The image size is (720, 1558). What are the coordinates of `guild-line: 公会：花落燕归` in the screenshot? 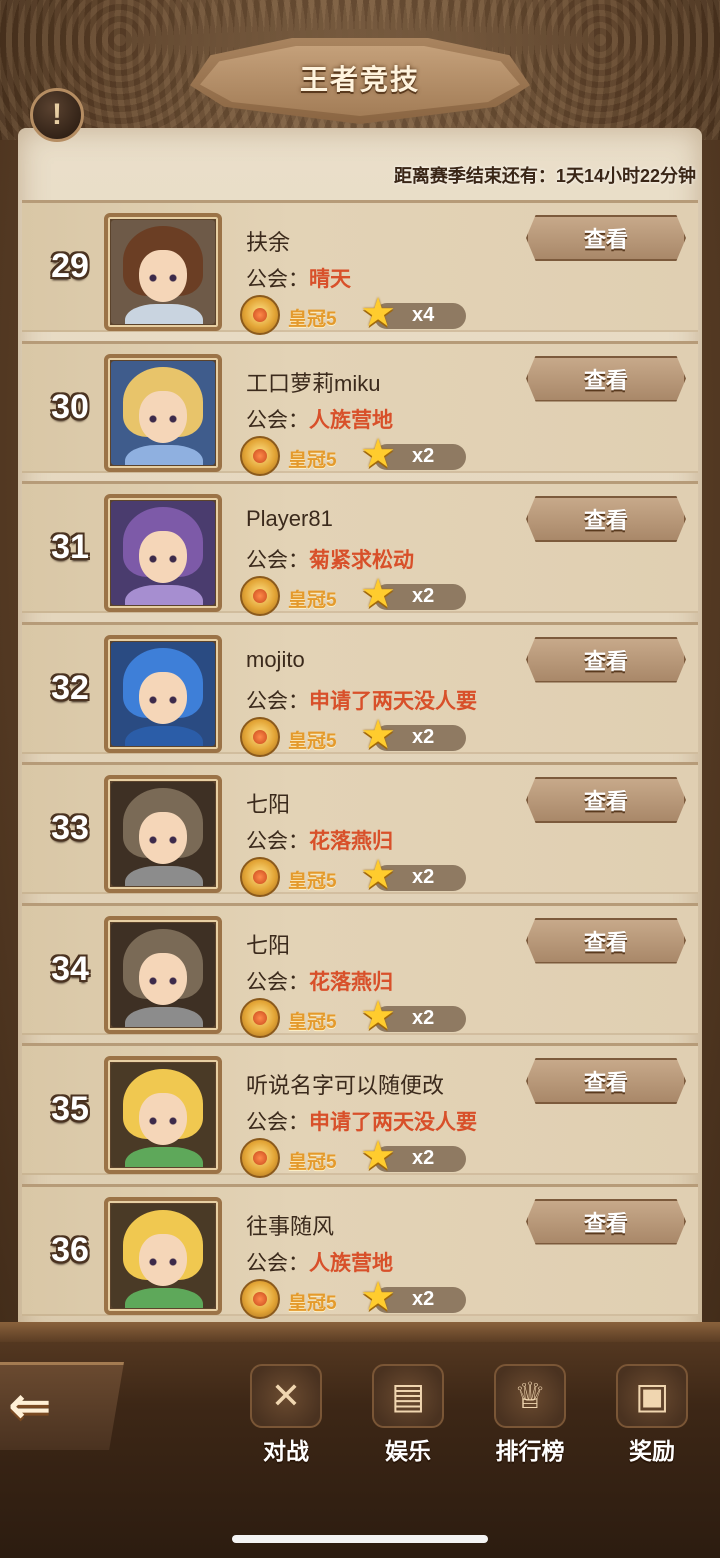 It's located at (319, 981).